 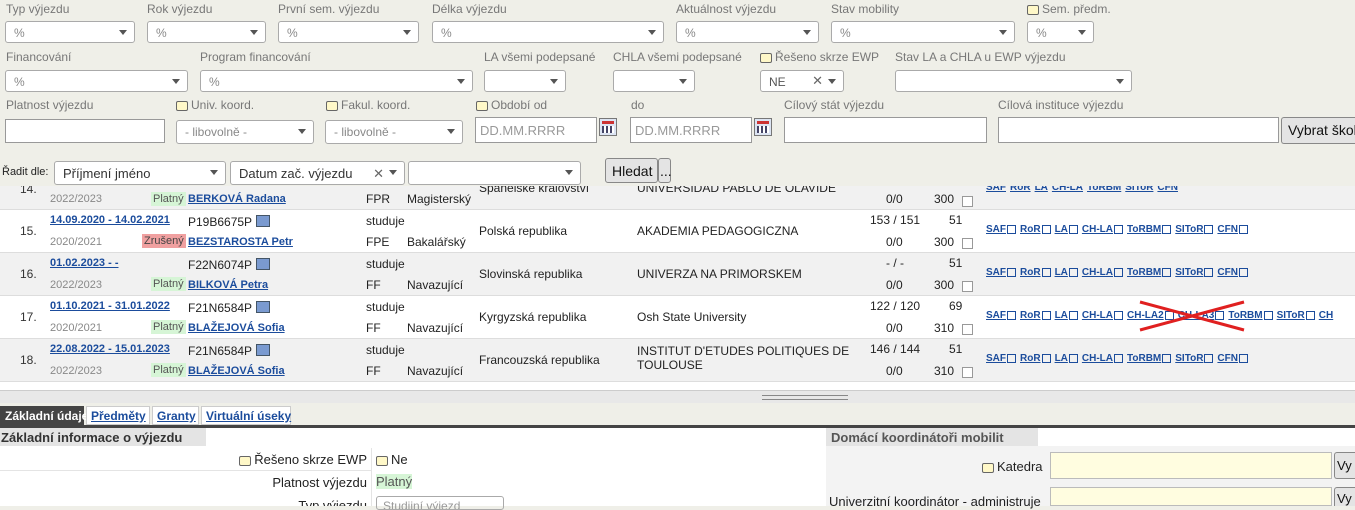 What do you see at coordinates (336, 81) in the screenshot?
I see `program-financovani-select: %` at bounding box center [336, 81].